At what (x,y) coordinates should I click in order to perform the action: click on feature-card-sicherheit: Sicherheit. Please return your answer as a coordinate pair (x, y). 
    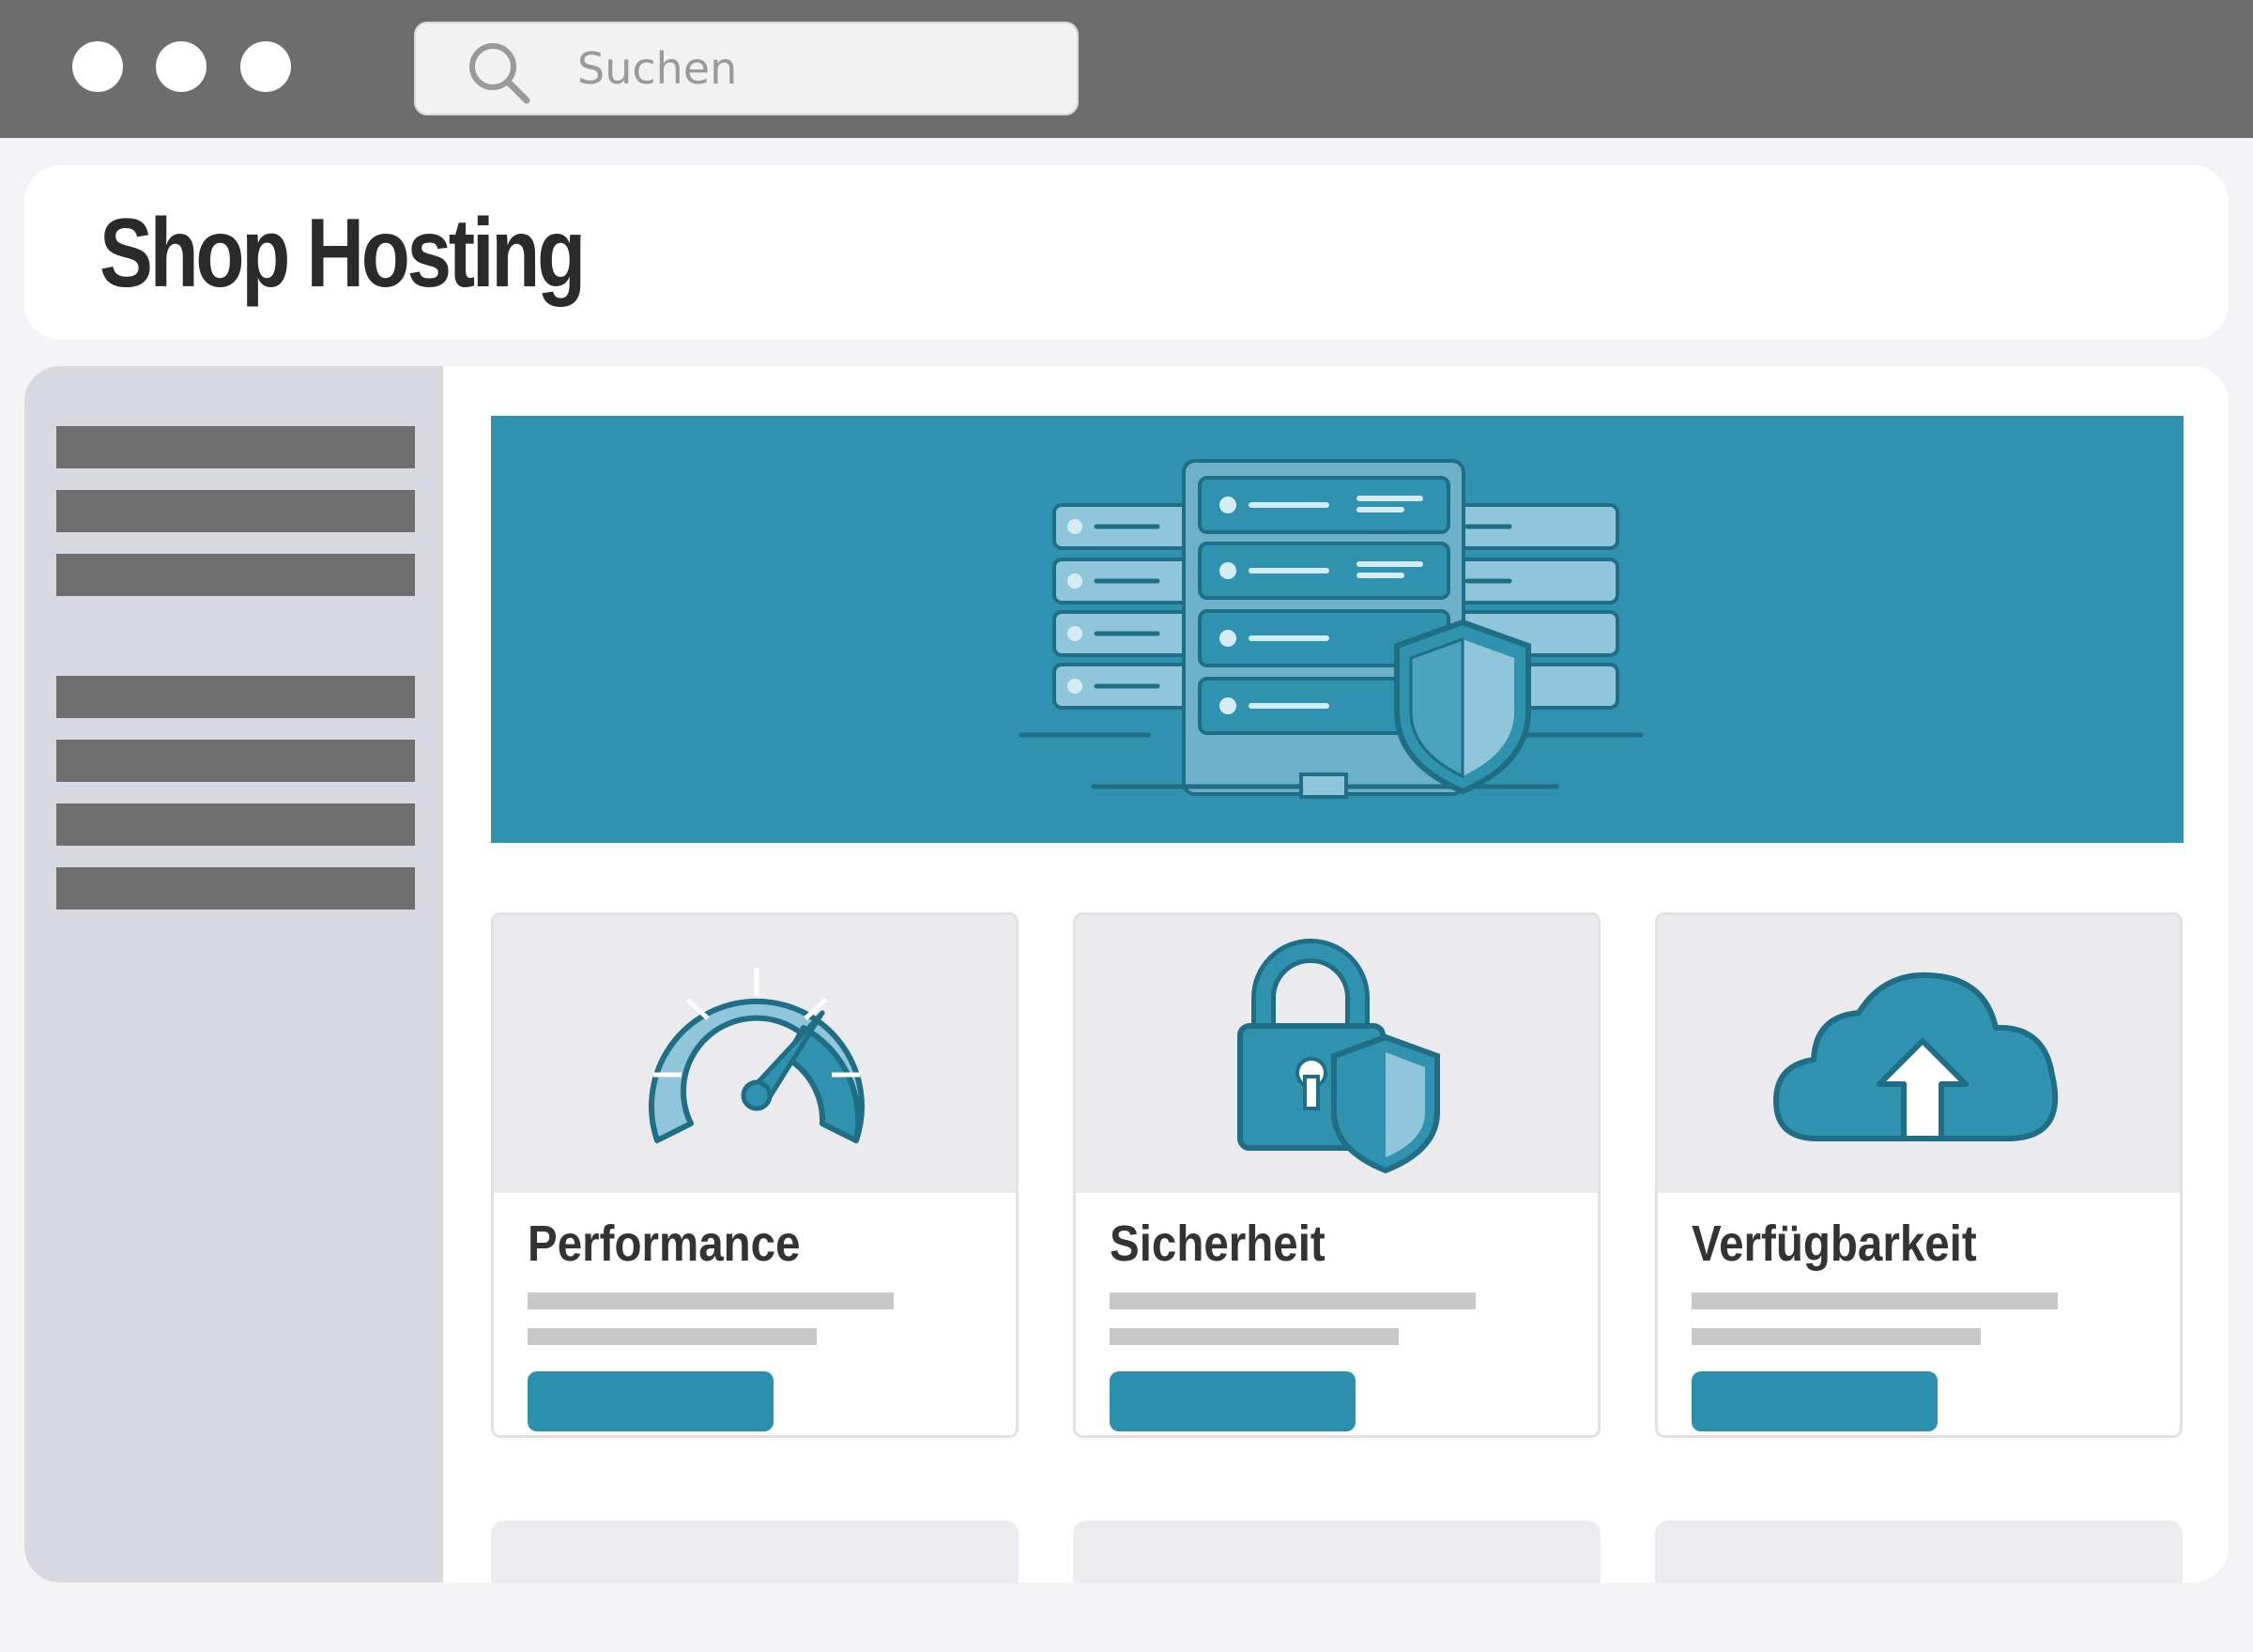
    Looking at the image, I should click on (1337, 1175).